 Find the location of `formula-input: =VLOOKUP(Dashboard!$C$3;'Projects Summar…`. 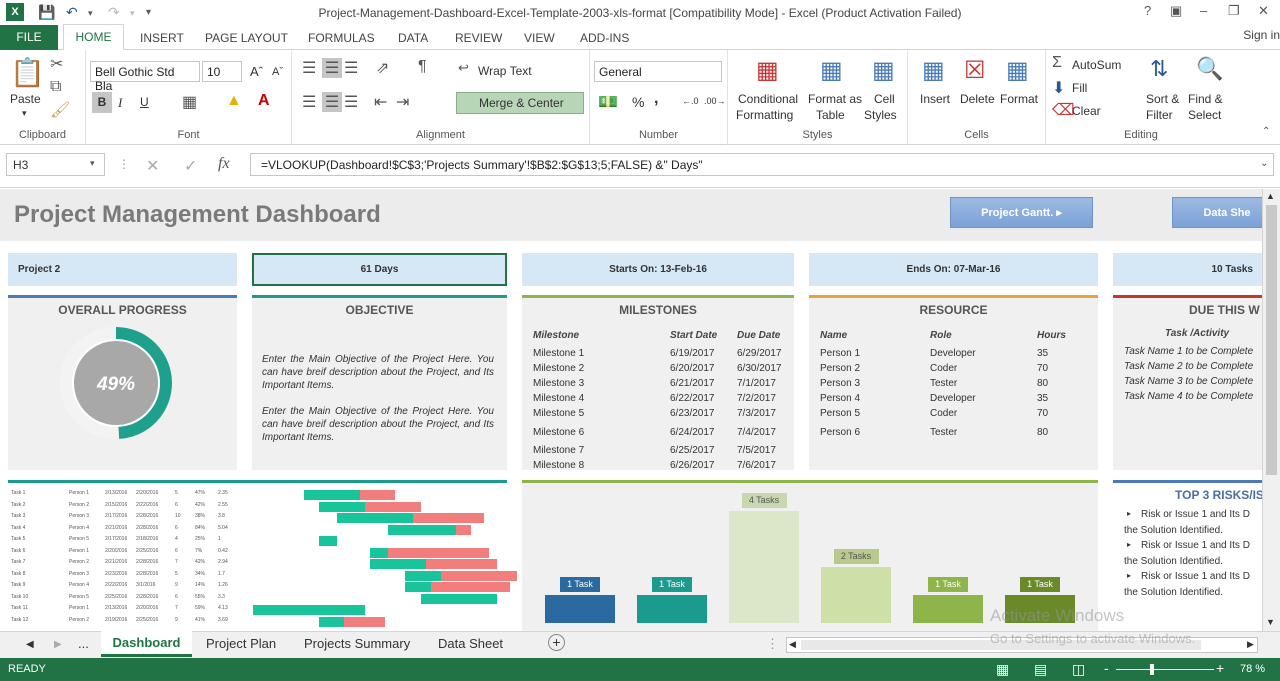

formula-input: =VLOOKUP(Dashboard!$C$3;'Projects Summar… is located at coordinates (762, 164).